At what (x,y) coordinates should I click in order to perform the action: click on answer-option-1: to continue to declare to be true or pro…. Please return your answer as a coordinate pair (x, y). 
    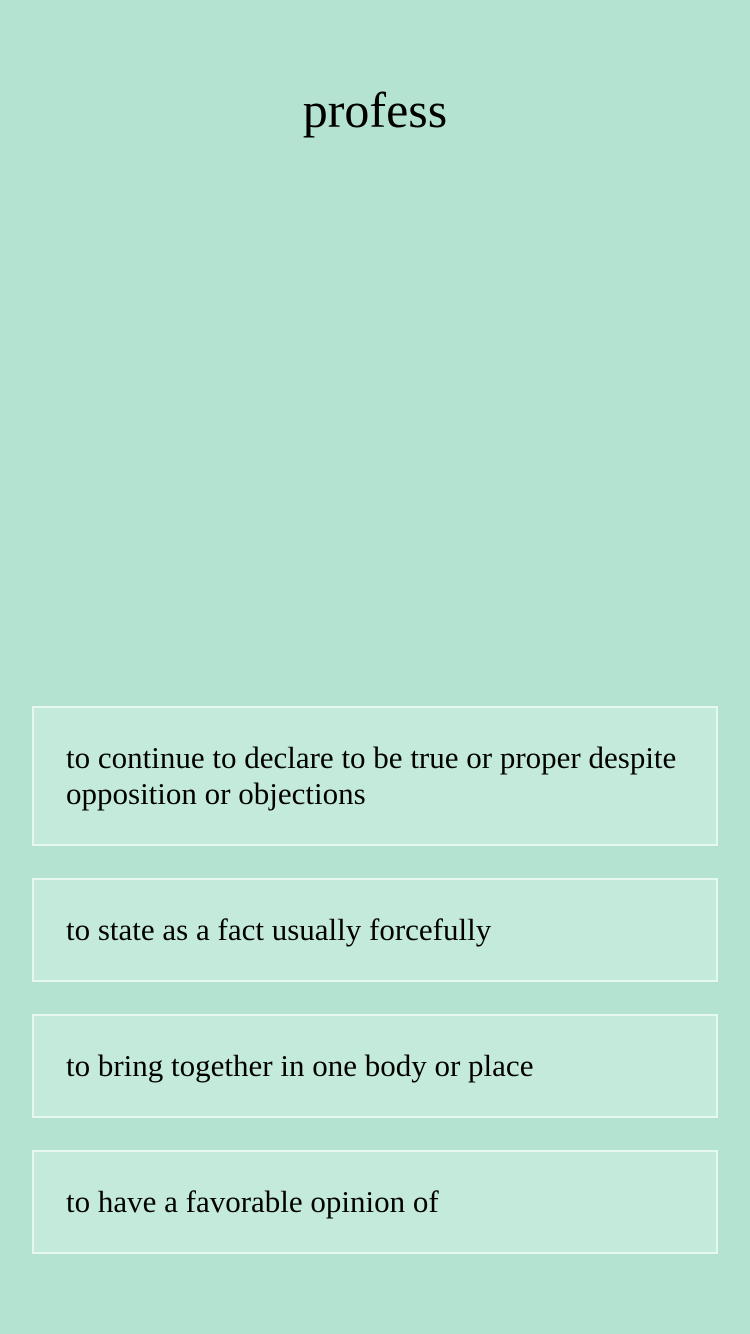
    Looking at the image, I should click on (375, 776).